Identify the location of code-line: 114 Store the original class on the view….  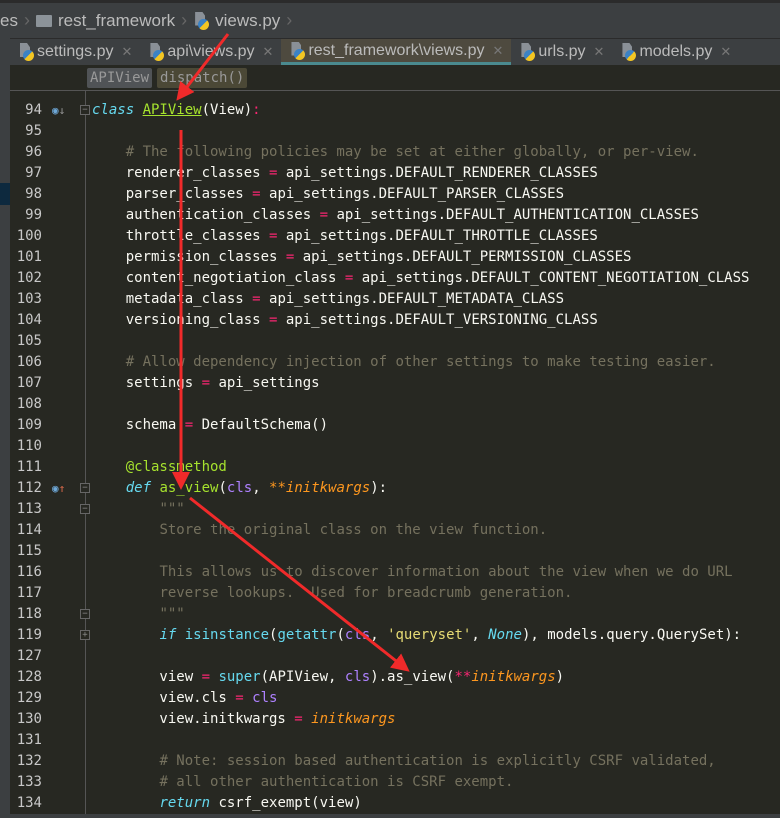
(395, 530).